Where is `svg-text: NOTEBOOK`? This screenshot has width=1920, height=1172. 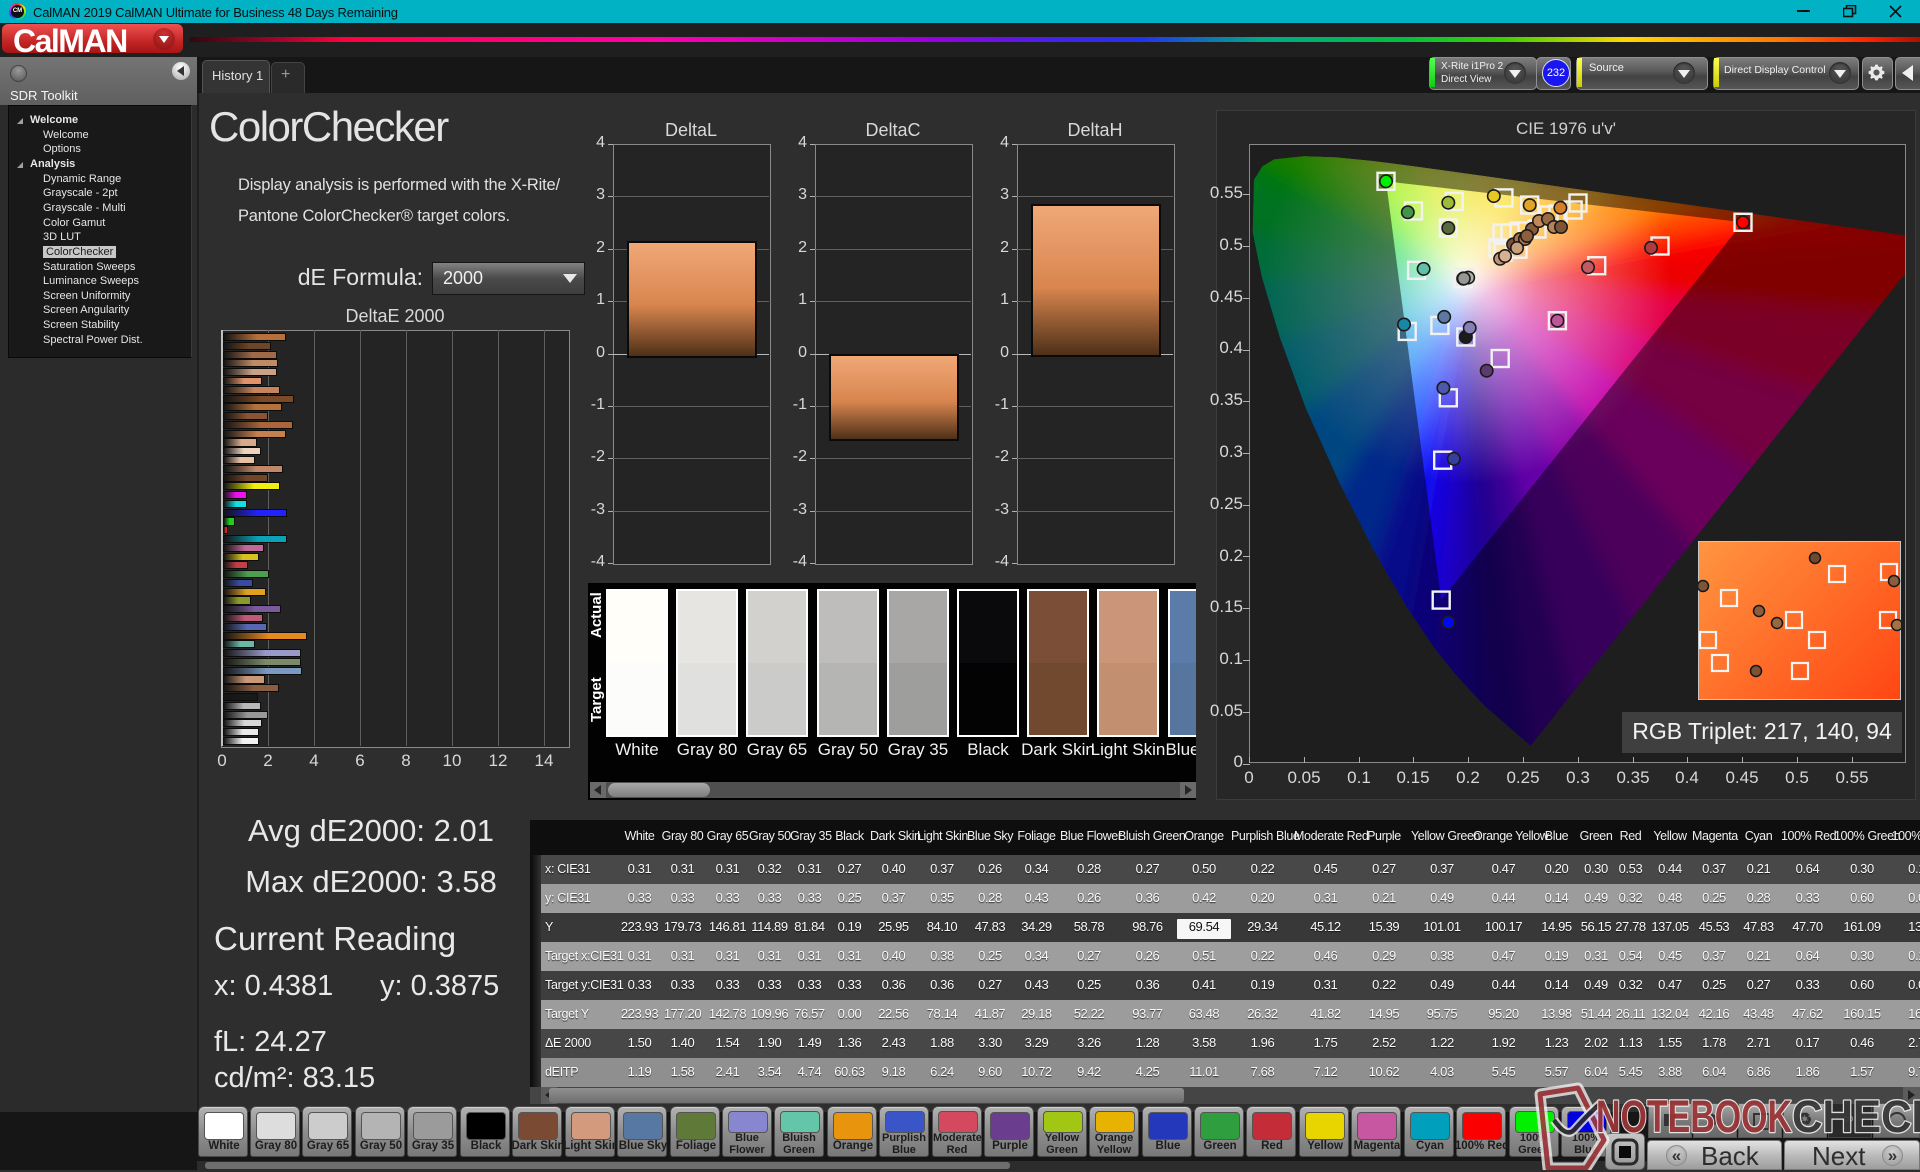 svg-text: NOTEBOOK is located at coordinates (1694, 1116).